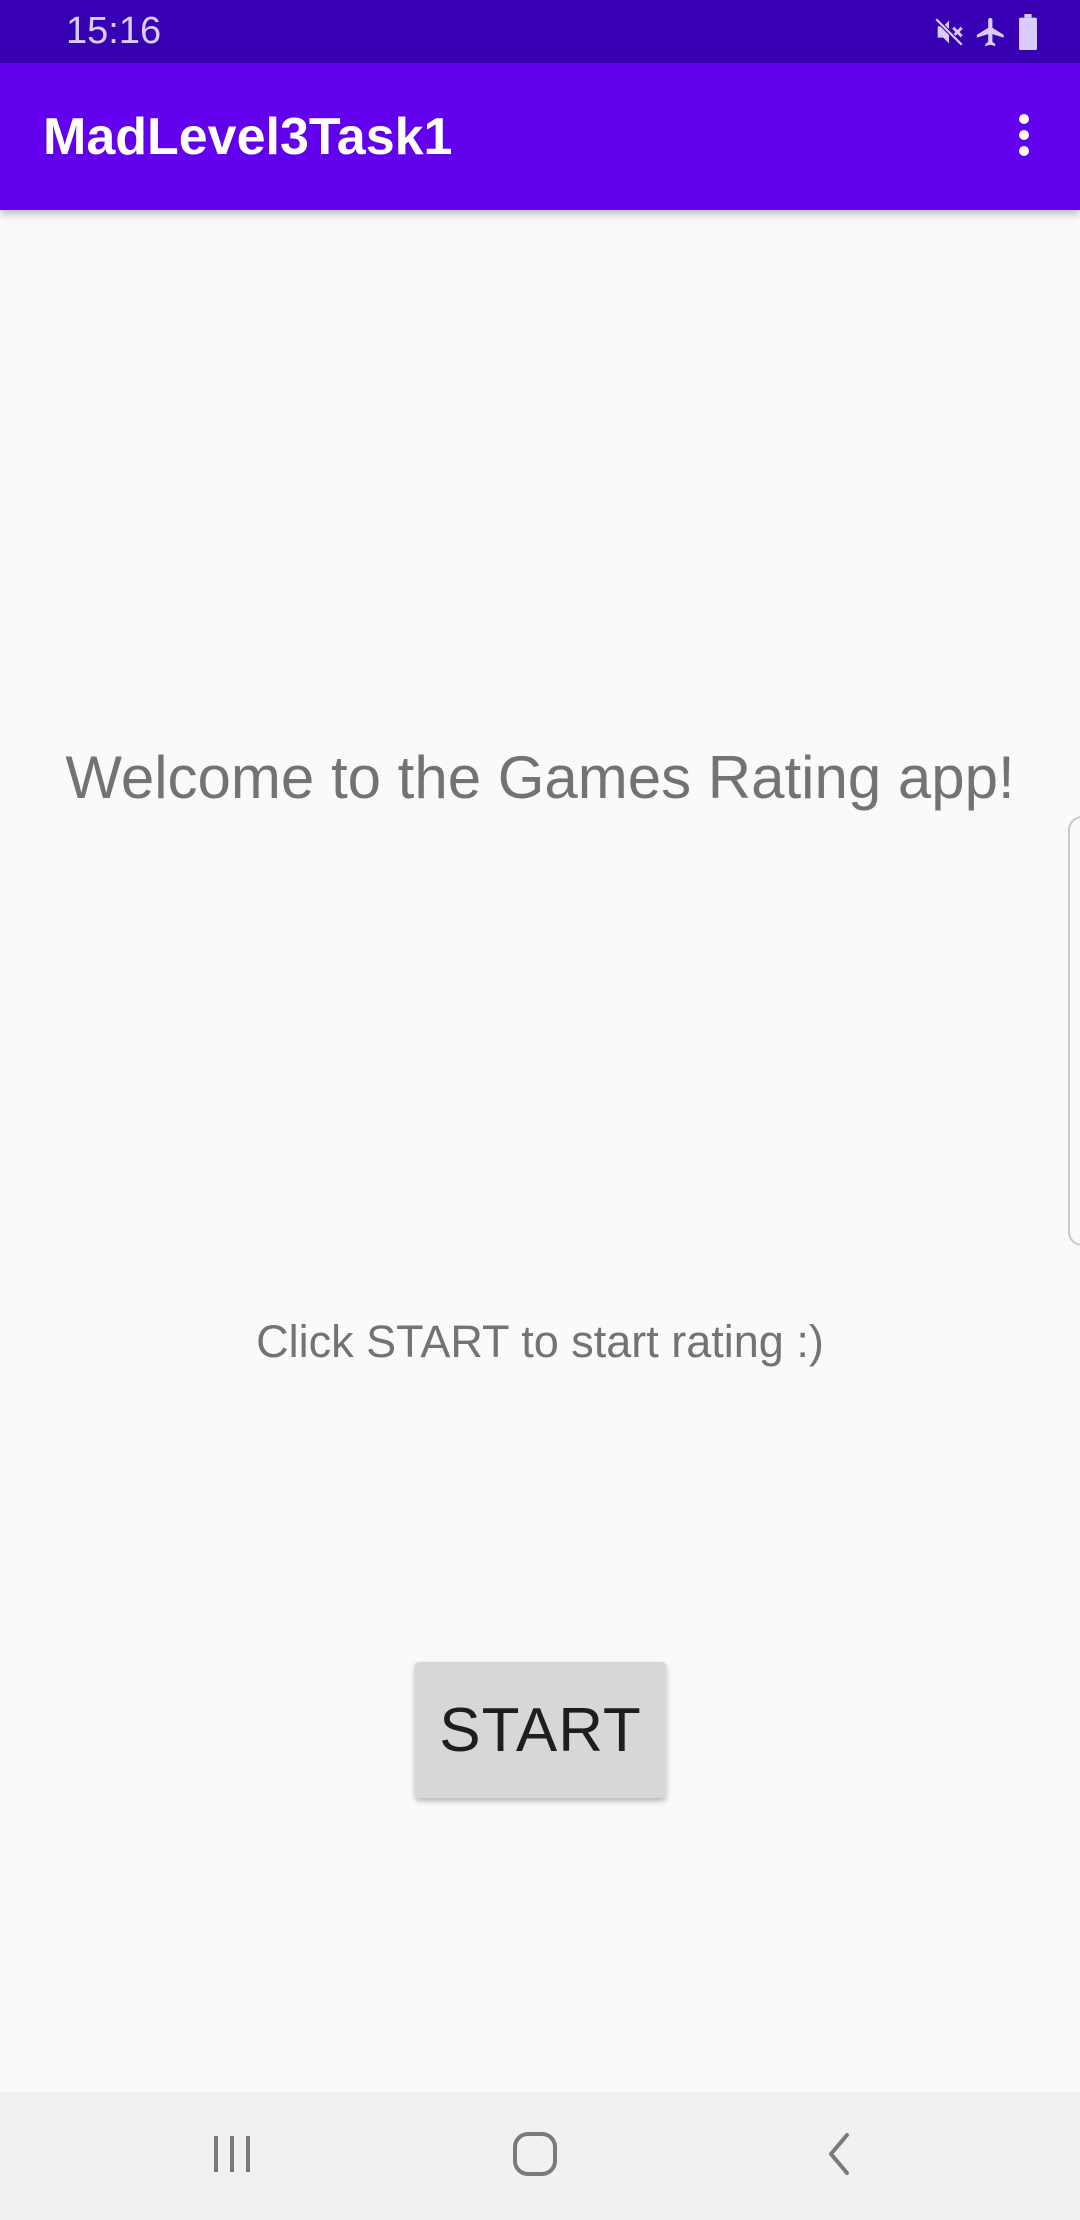  What do you see at coordinates (248, 137) in the screenshot?
I see `app-title: MadLevel3Task1` at bounding box center [248, 137].